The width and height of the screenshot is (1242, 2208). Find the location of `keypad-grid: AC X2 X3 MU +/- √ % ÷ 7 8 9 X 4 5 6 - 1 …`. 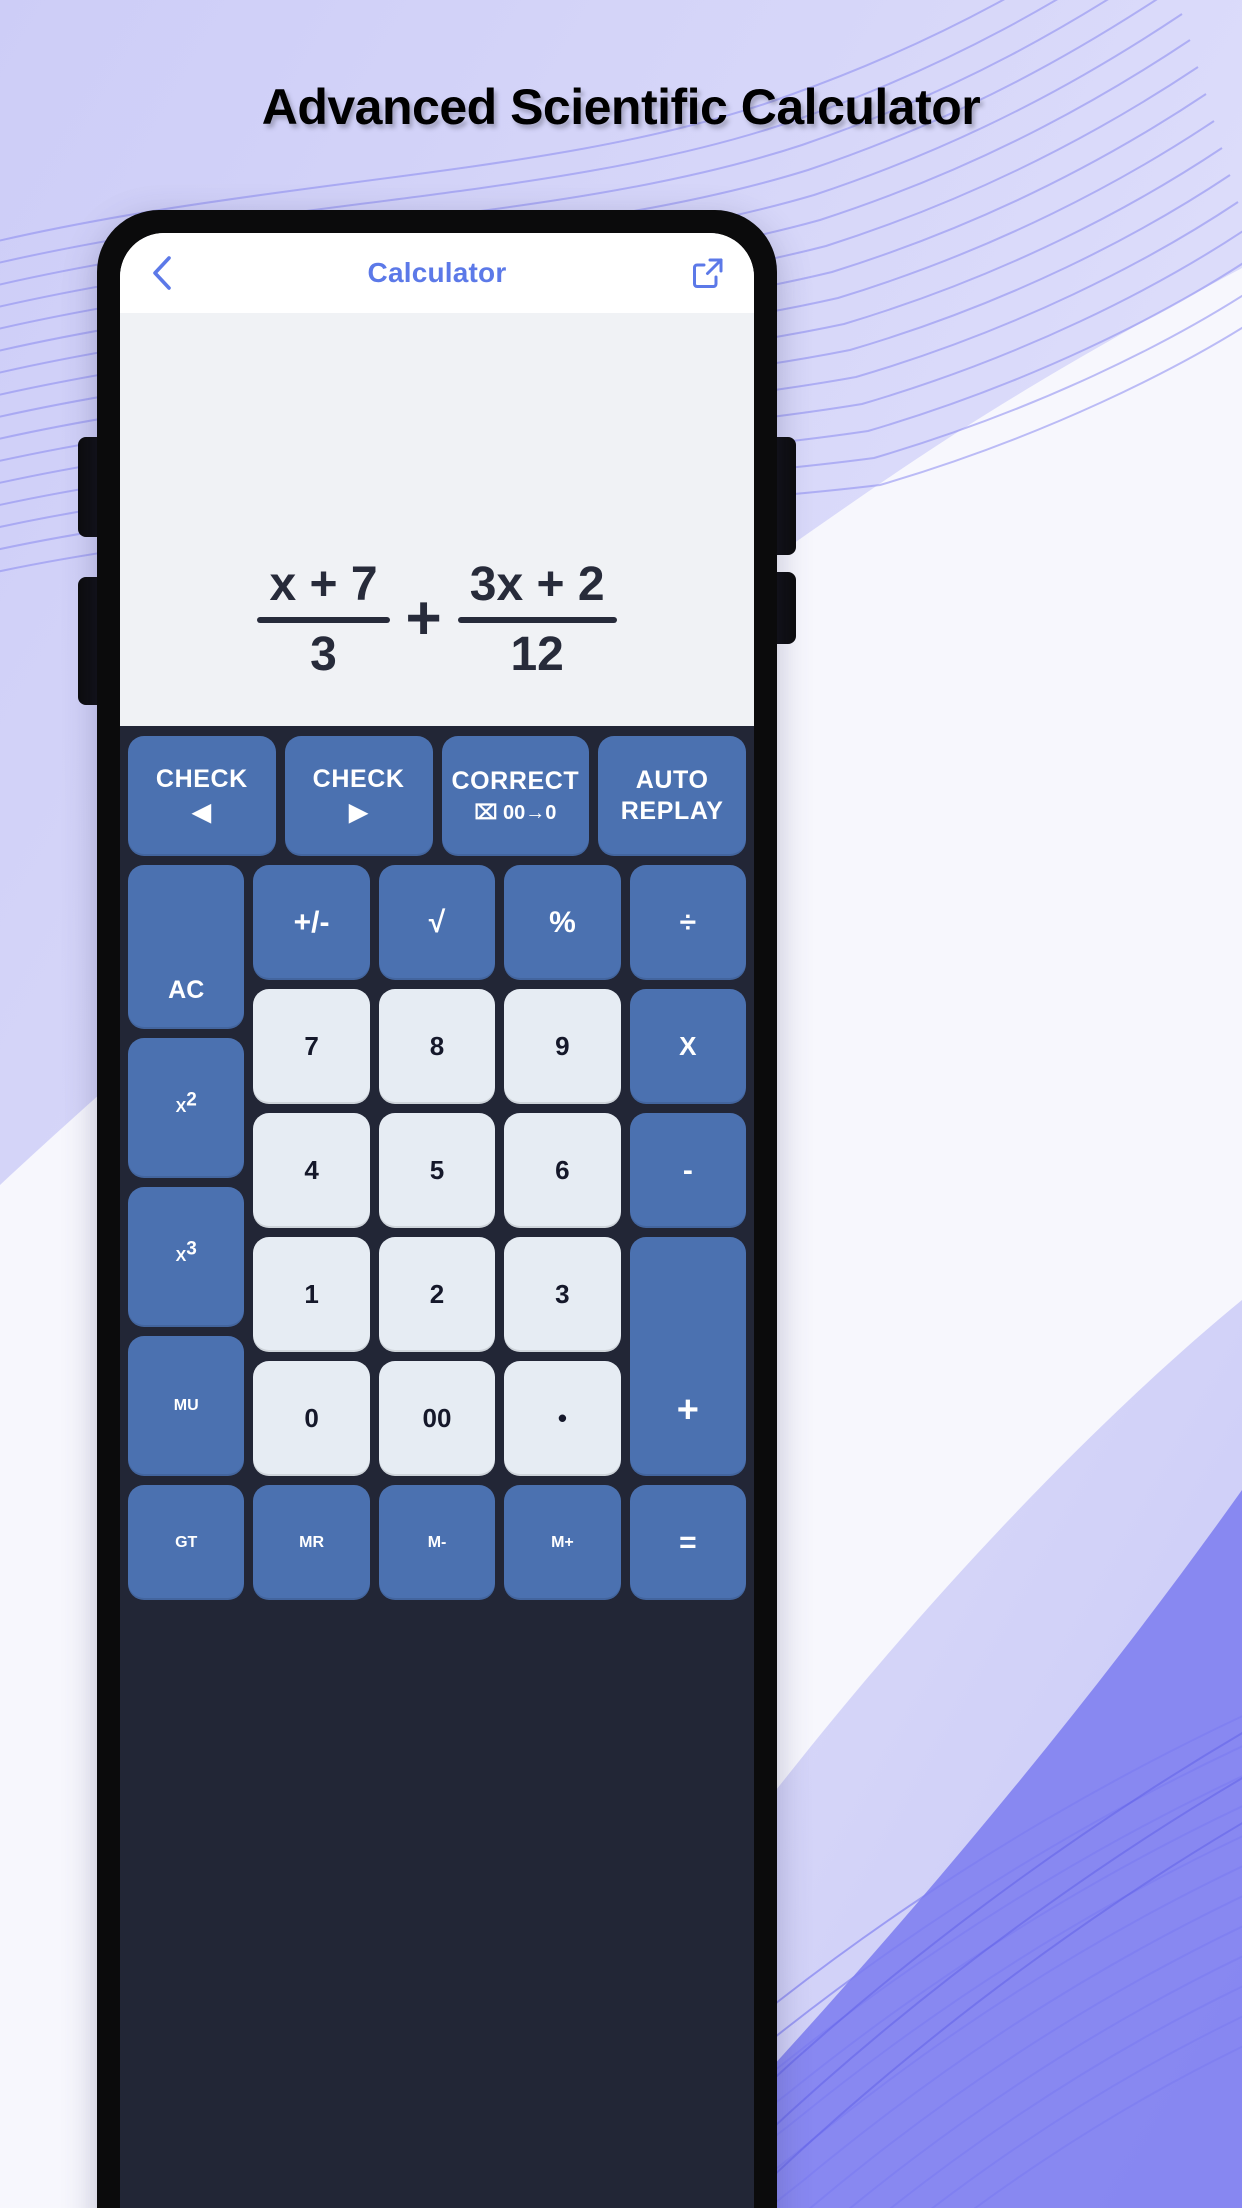

keypad-grid: AC X2 X3 MU +/- √ % ÷ 7 8 9 X 4 5 6 - 1 … is located at coordinates (437, 1170).